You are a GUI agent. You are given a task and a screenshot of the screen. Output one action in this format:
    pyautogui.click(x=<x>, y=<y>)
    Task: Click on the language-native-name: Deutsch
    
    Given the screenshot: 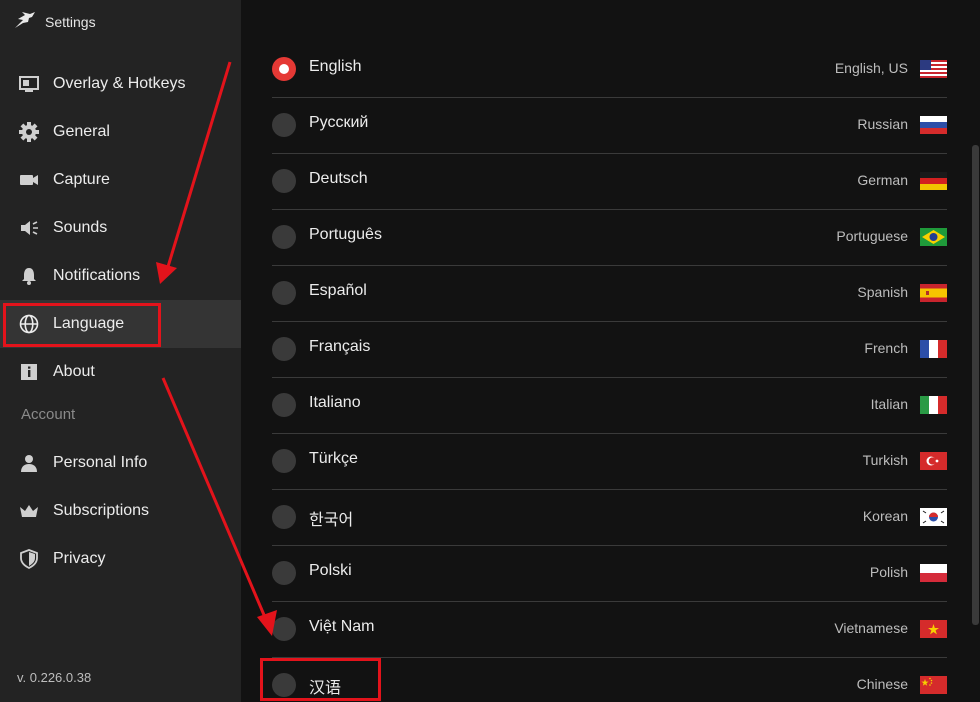 What is the action you would take?
    pyautogui.click(x=338, y=178)
    